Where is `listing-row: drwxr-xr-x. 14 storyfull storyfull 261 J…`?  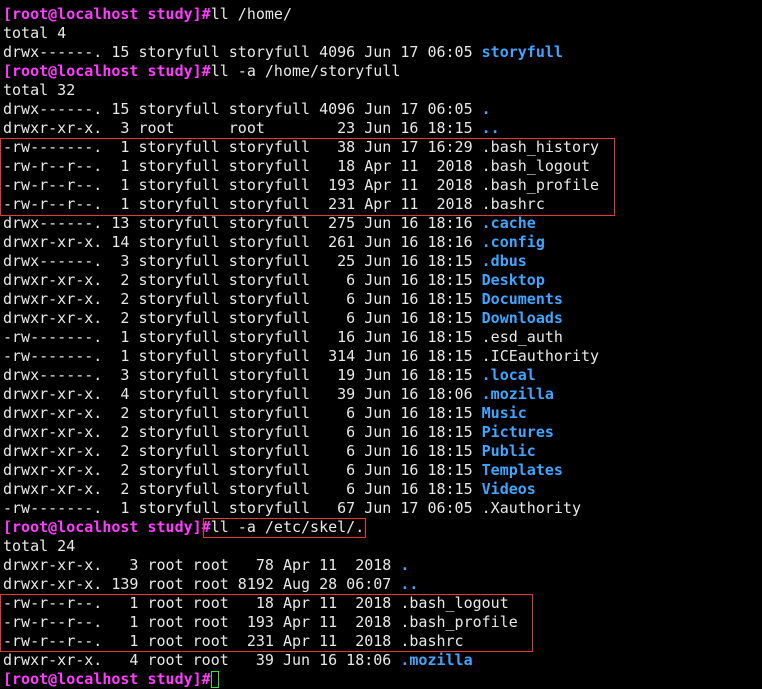 listing-row: drwxr-xr-x. 14 storyfull storyfull 261 J… is located at coordinates (301, 242).